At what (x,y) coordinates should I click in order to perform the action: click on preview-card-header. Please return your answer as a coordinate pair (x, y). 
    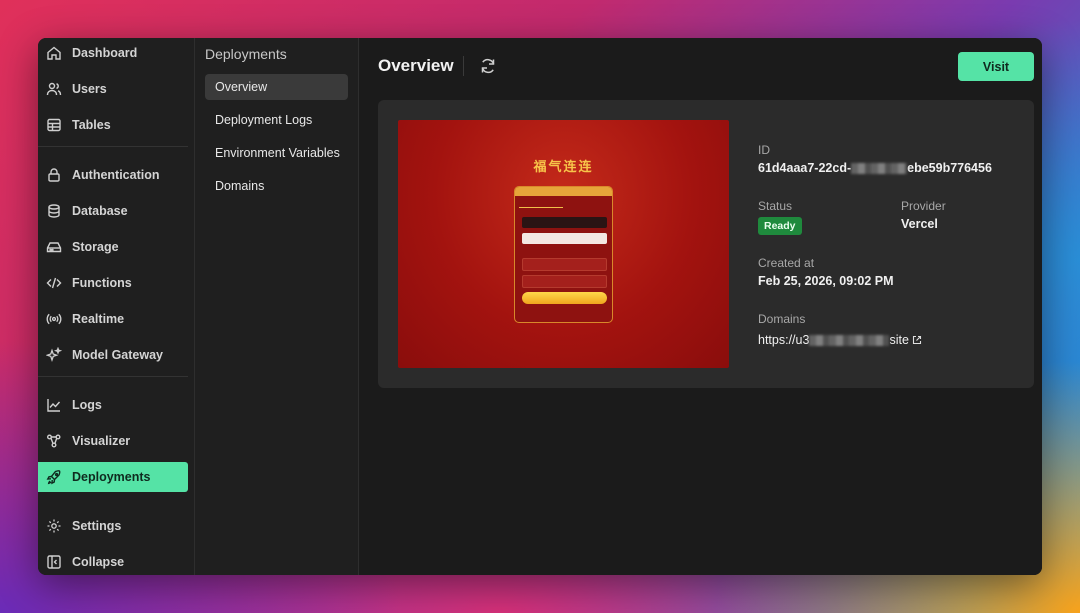
    Looking at the image, I should click on (563, 191).